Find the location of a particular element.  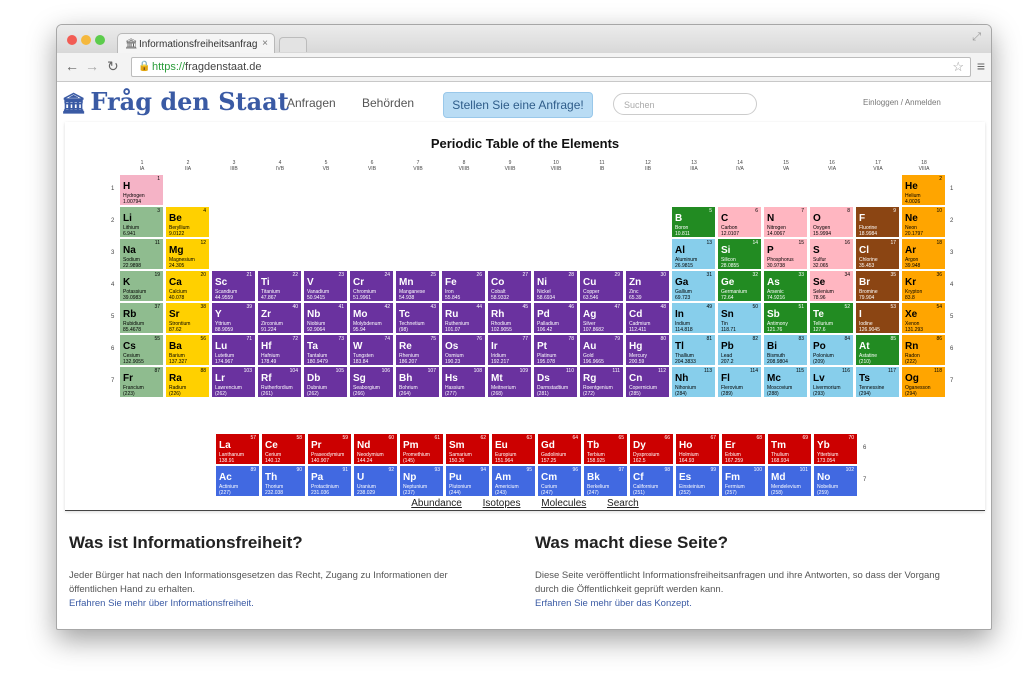

element-cl: 17 Cl Chlorine 35.453 is located at coordinates (877, 254).